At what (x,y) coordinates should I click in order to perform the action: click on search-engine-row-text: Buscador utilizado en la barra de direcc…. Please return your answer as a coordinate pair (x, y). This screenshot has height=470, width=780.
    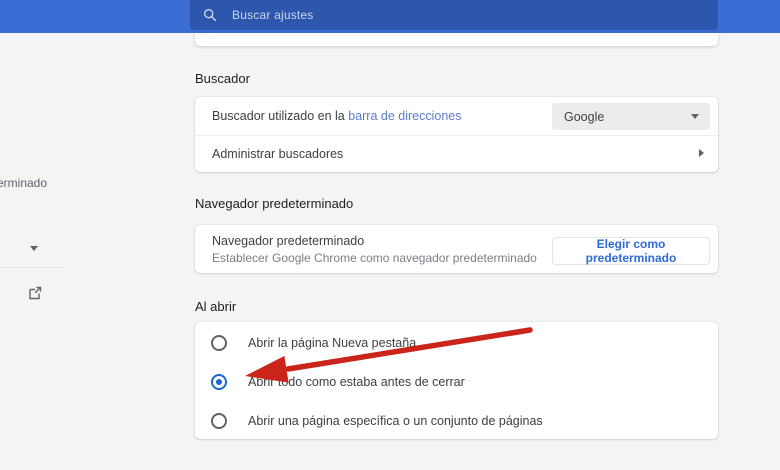
    Looking at the image, I should click on (337, 116).